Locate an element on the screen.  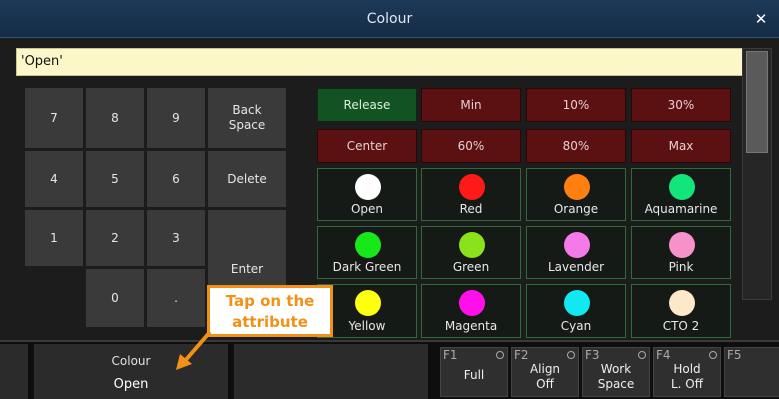
color-label: CTO 2 is located at coordinates (681, 326).